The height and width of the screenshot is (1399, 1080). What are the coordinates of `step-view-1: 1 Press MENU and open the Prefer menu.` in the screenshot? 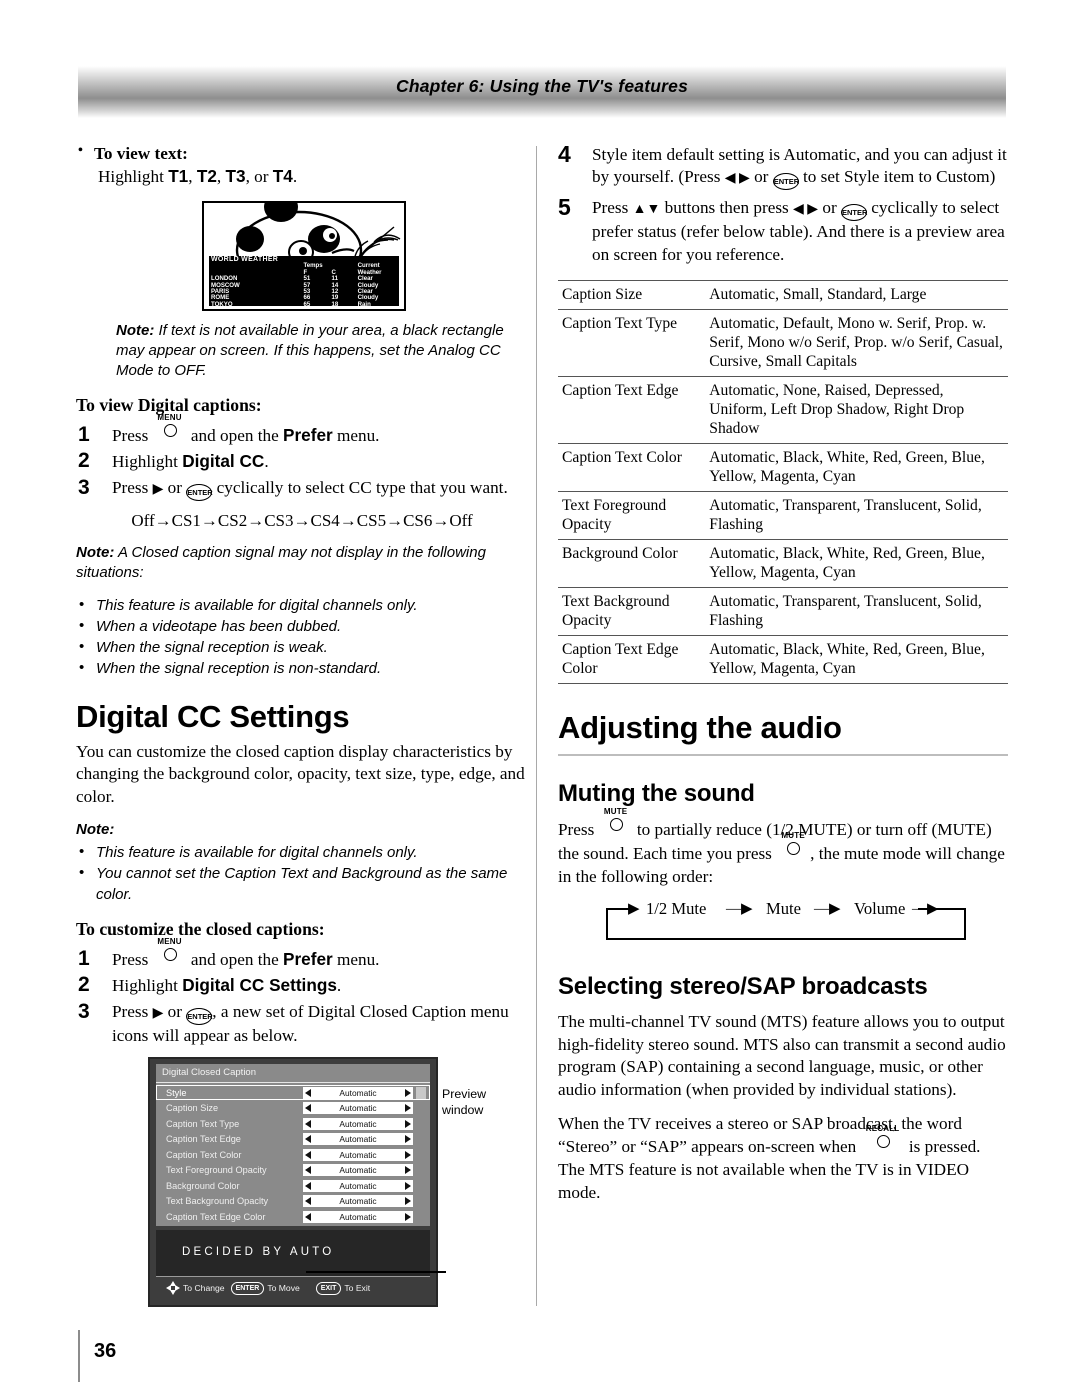 It's located at (302, 430).